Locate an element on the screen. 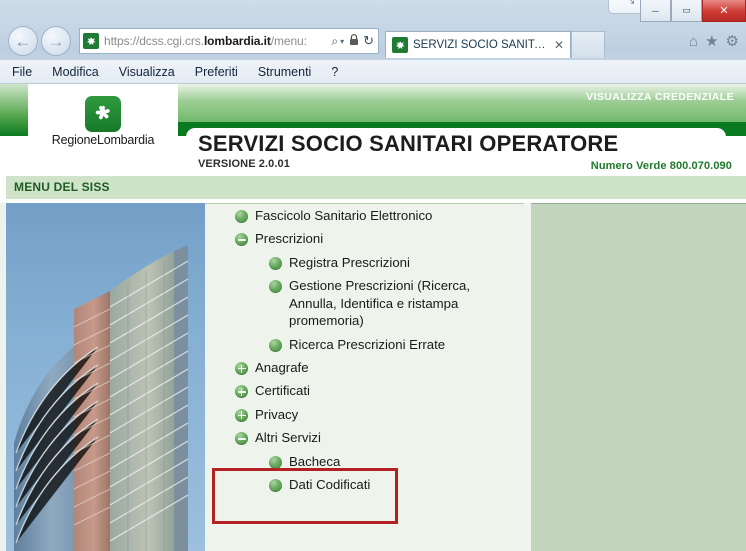  menu-preferiti: Preferiti is located at coordinates (216, 72).